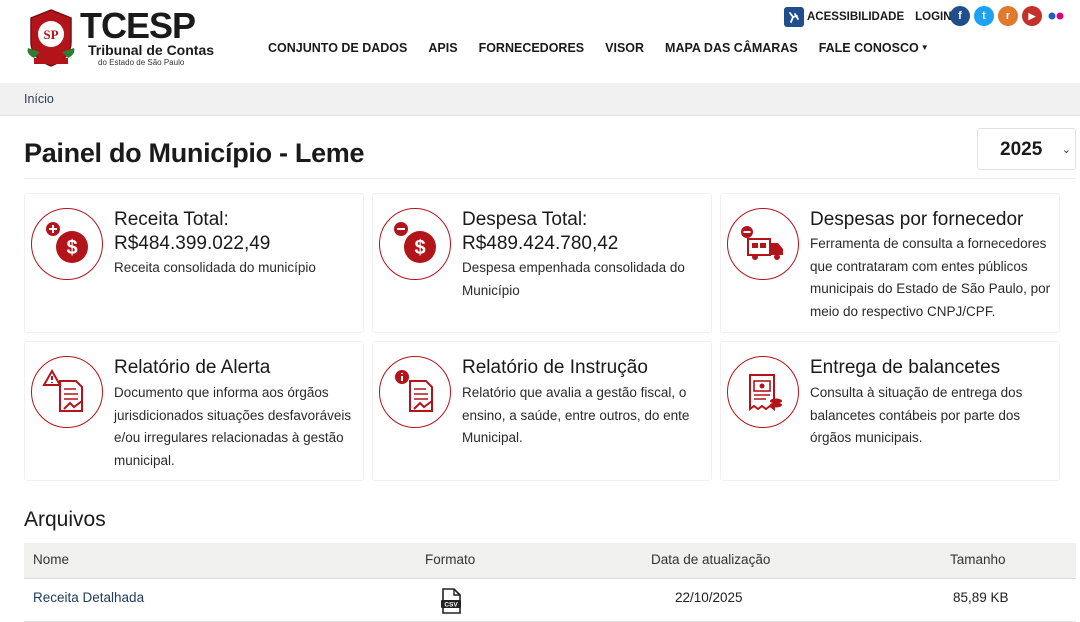  I want to click on social-links: f t r ▶, so click(1010, 16).